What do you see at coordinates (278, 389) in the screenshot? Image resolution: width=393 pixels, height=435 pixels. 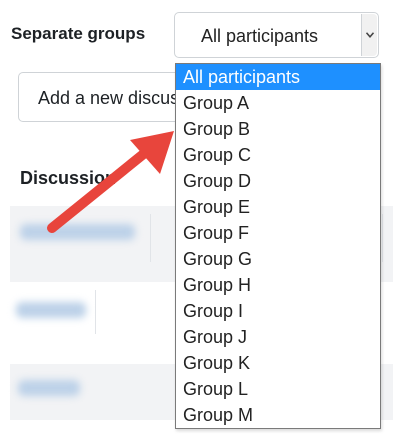 I see `group-option-group-l: Group L` at bounding box center [278, 389].